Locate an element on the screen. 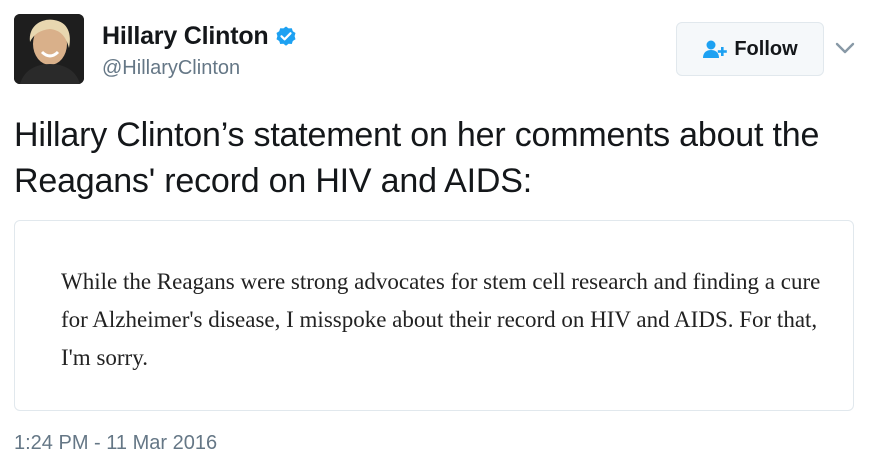 This screenshot has width=870, height=464. user-handle: @HillaryClinton is located at coordinates (171, 68).